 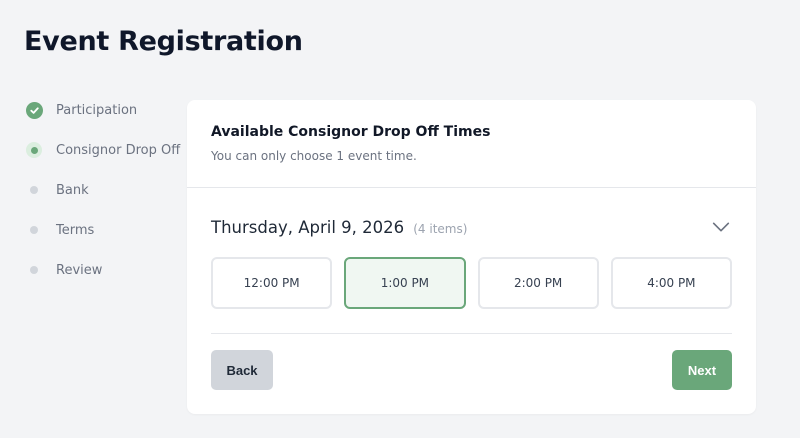 What do you see at coordinates (538, 283) in the screenshot?
I see `time-slot-2-00-pm: 2:00 PM` at bounding box center [538, 283].